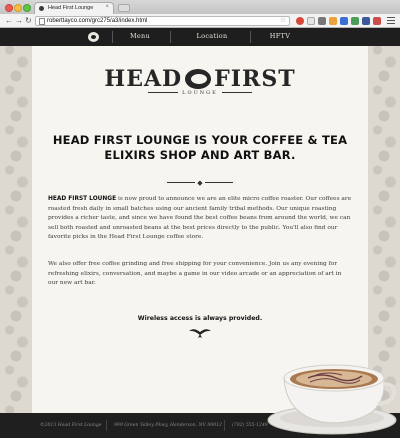 The width and height of the screenshot is (400, 438). I want to click on tab-title: Head First Lounge, so click(71, 8).